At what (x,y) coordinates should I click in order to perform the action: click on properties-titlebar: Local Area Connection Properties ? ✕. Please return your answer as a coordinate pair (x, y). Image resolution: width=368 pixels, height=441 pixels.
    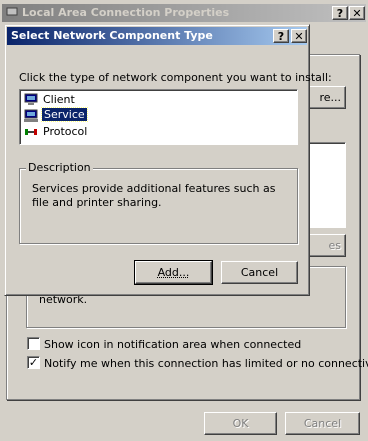
    Looking at the image, I should click on (184, 13).